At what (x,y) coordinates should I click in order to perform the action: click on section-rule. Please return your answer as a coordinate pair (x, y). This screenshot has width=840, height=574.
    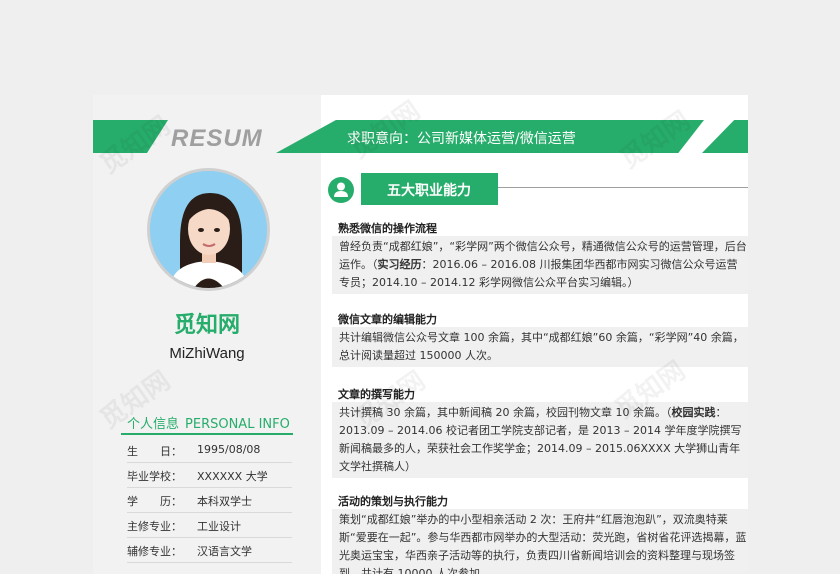
    Looking at the image, I should click on (623, 187).